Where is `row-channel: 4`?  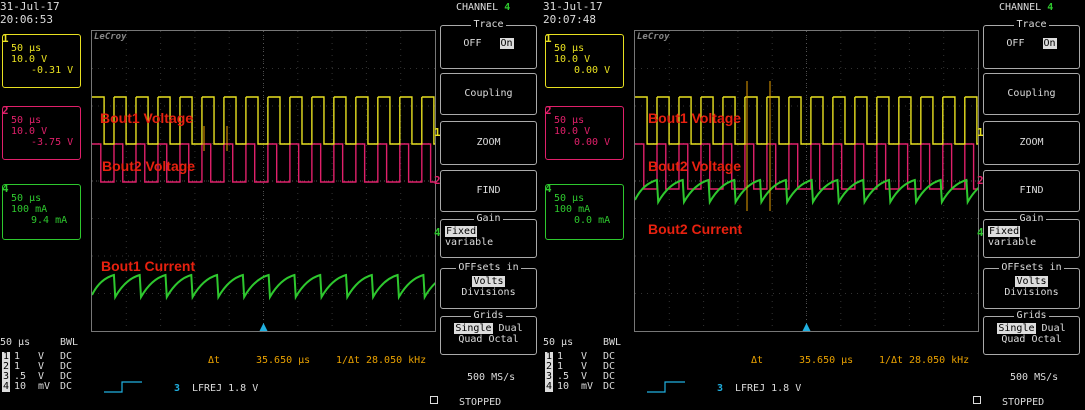
row-channel: 4 is located at coordinates (549, 386).